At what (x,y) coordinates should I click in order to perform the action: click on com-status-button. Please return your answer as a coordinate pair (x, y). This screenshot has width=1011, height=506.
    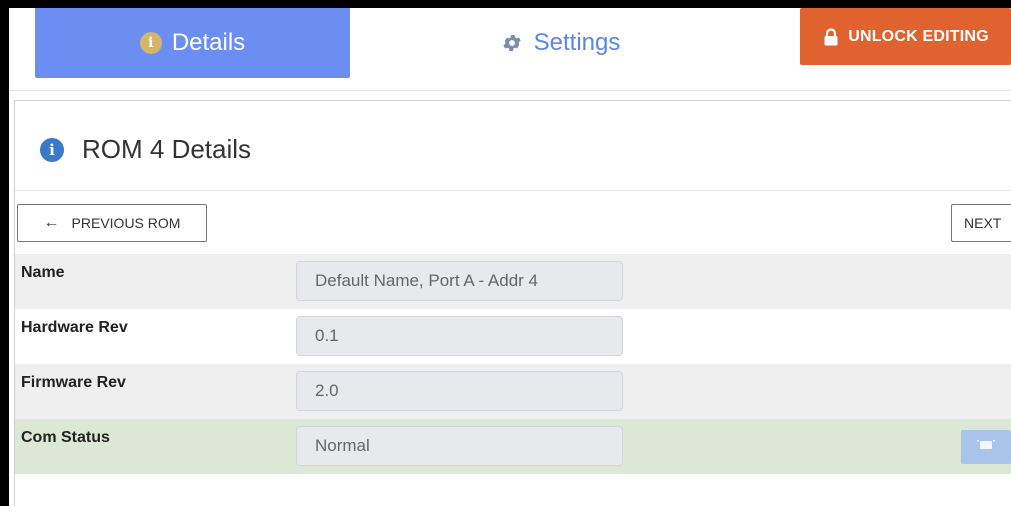
    Looking at the image, I should click on (986, 447).